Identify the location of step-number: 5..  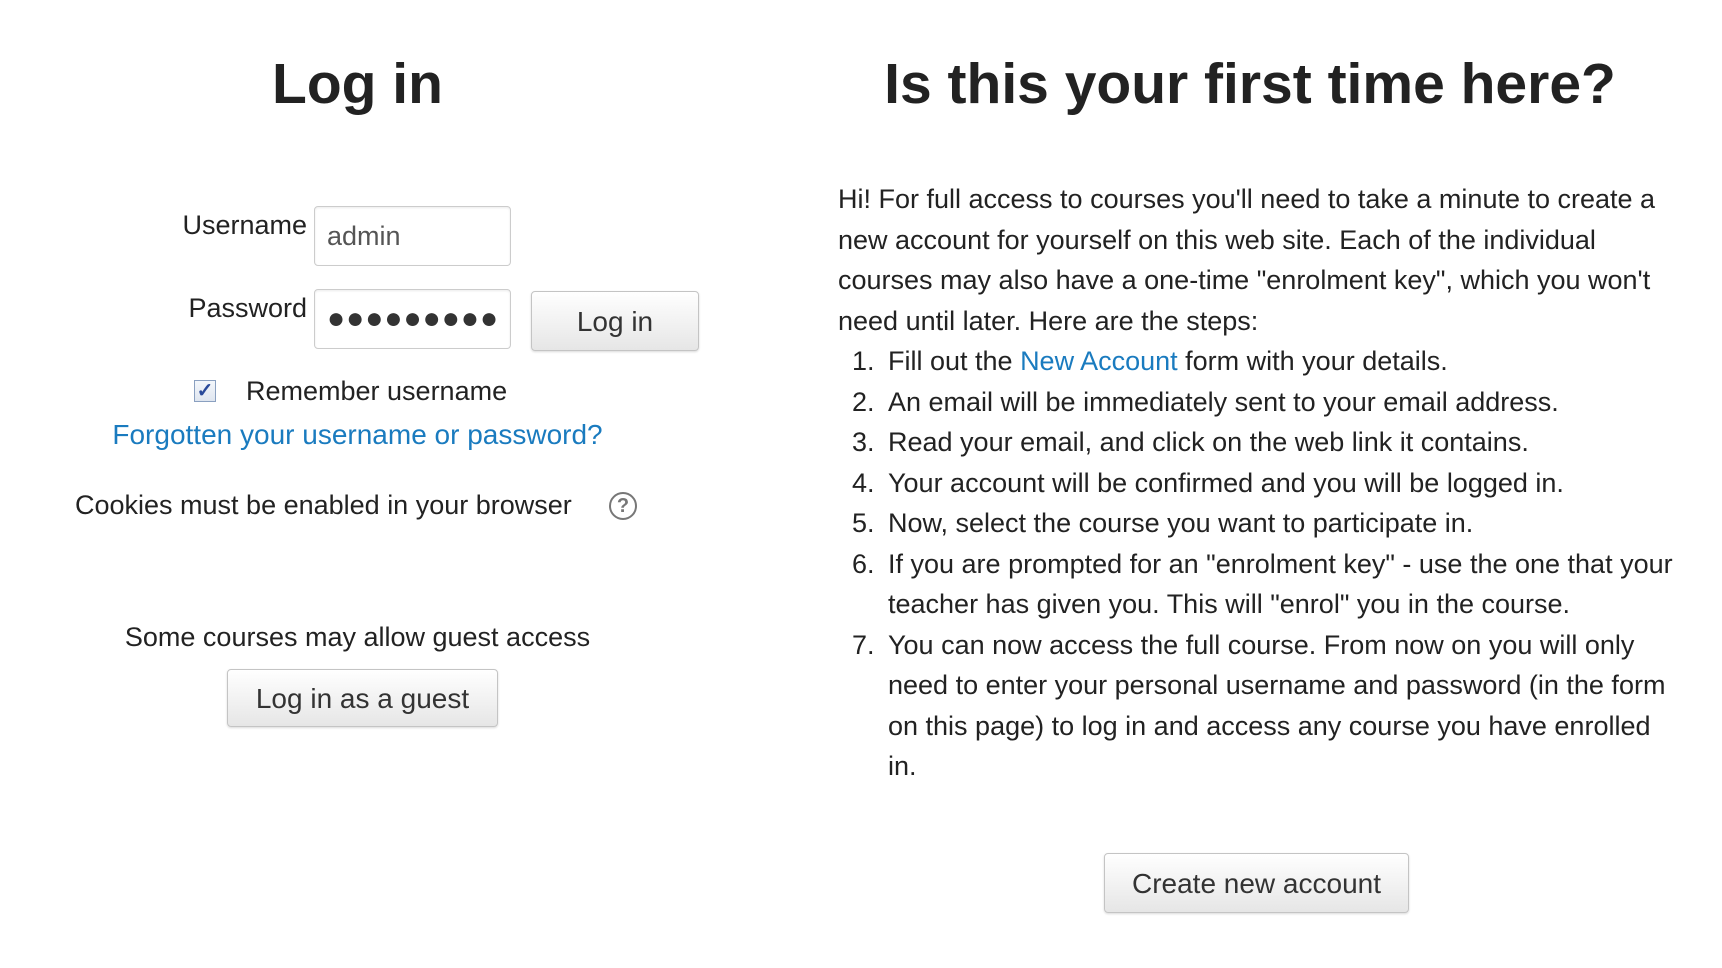
(863, 523).